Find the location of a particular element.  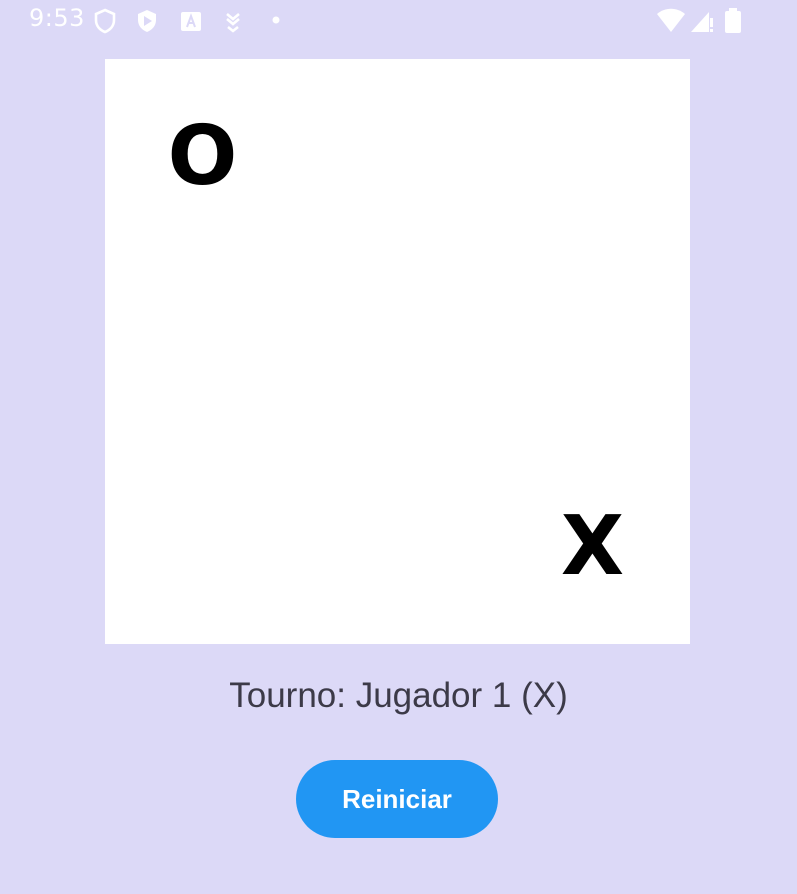

status-bar: 9:53 is located at coordinates (398, 20).